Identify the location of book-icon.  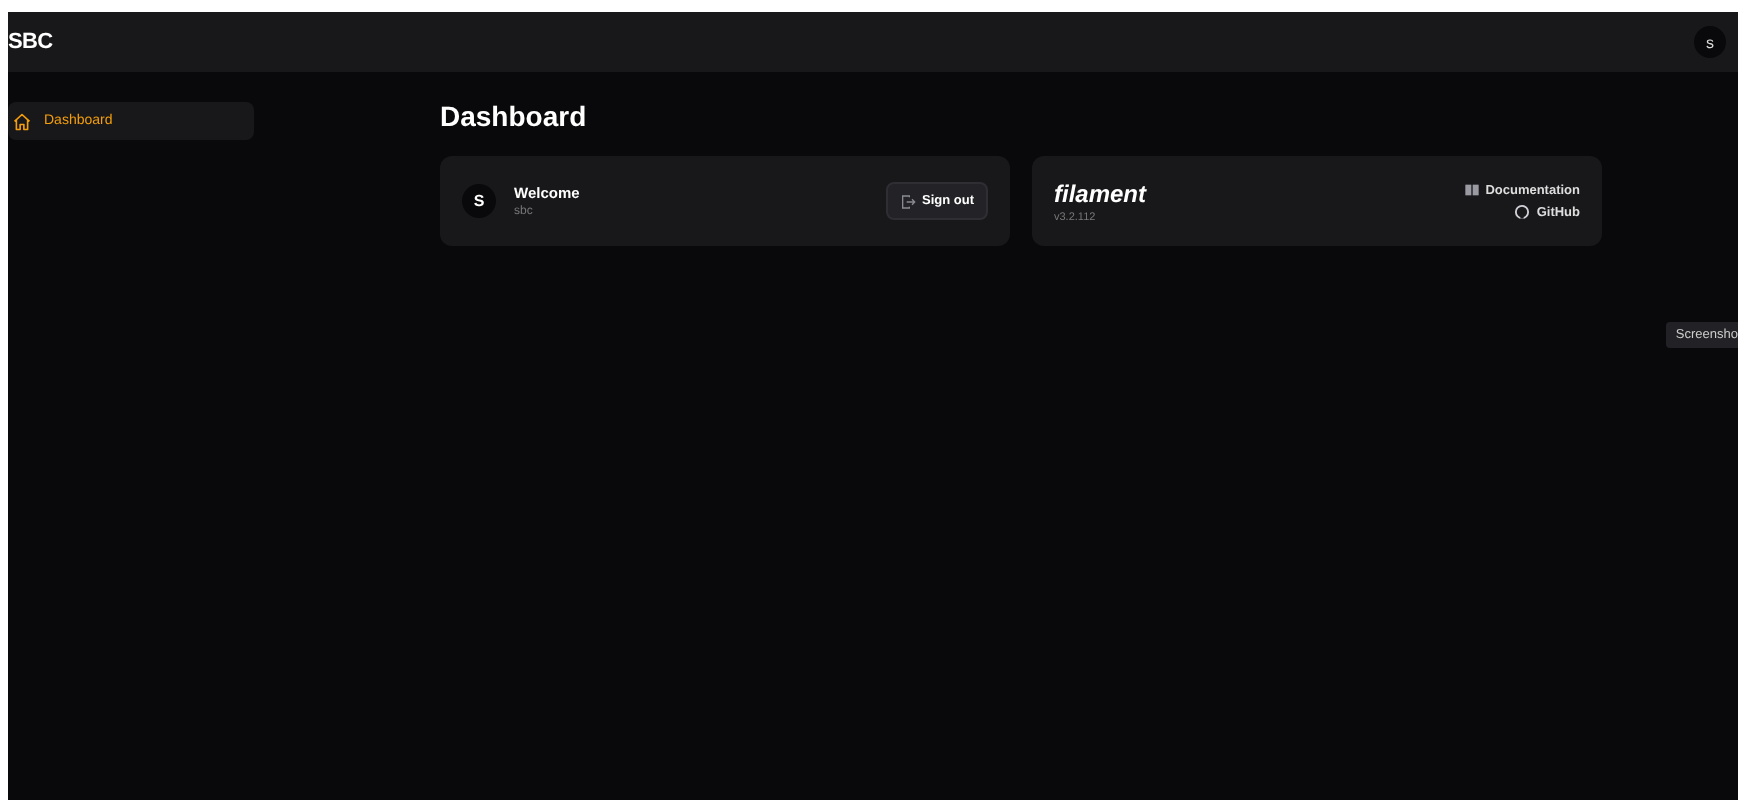
(1471, 190).